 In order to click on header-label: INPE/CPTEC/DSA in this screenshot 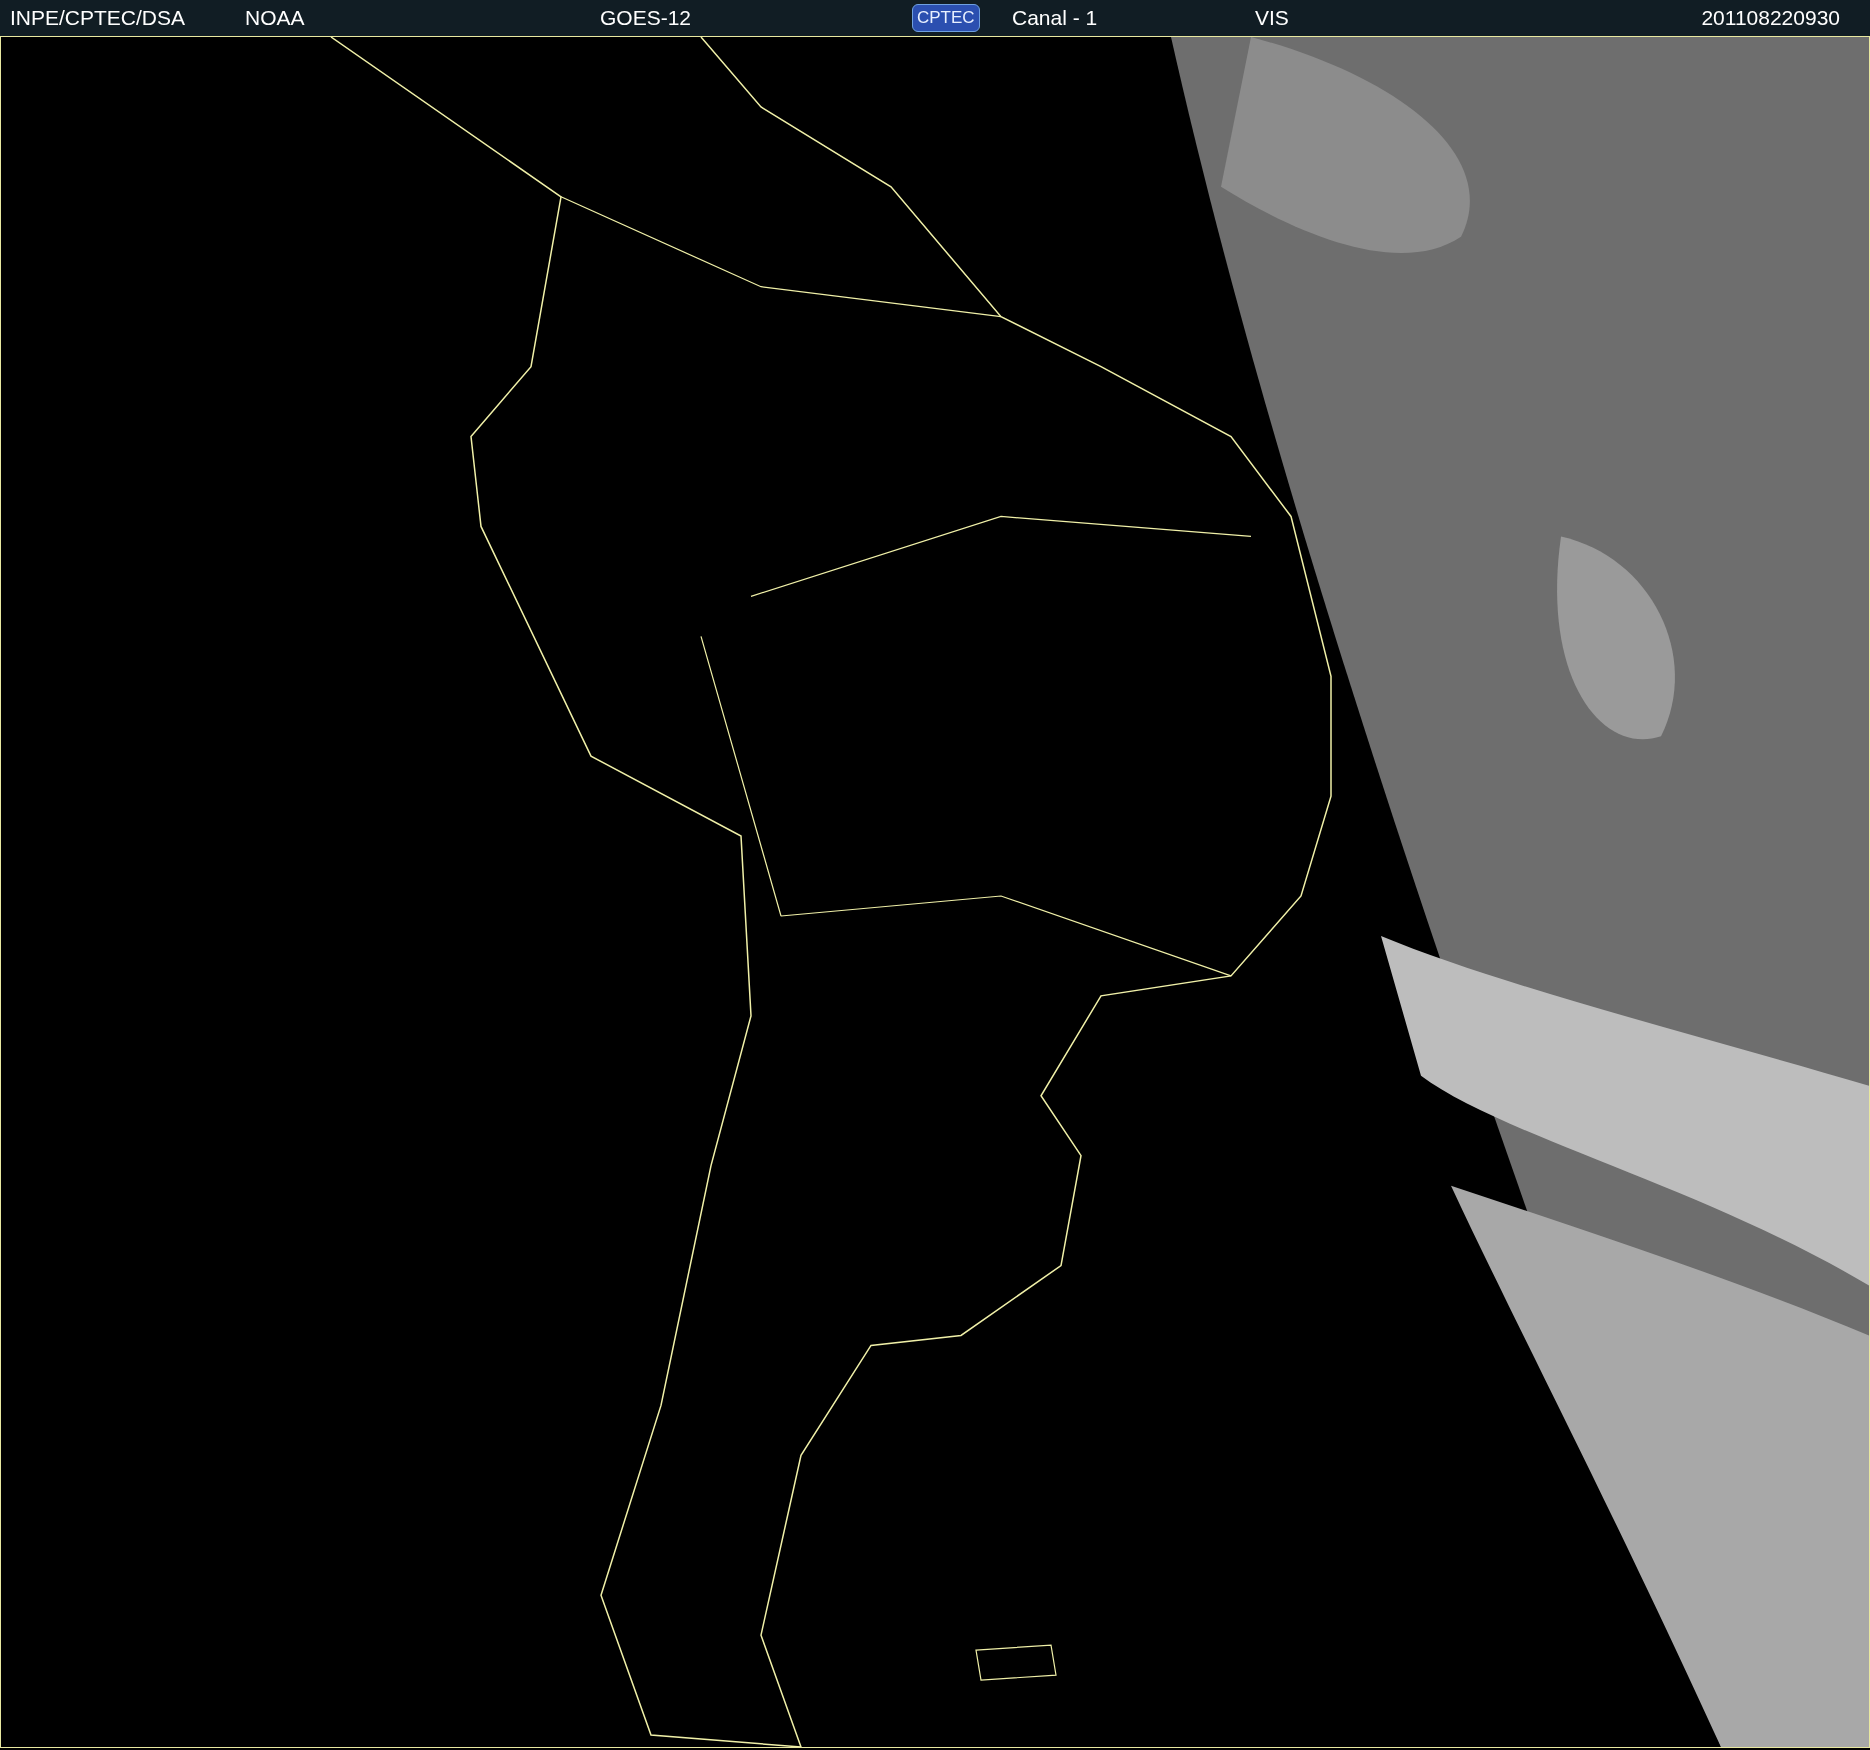, I will do `click(98, 18)`.